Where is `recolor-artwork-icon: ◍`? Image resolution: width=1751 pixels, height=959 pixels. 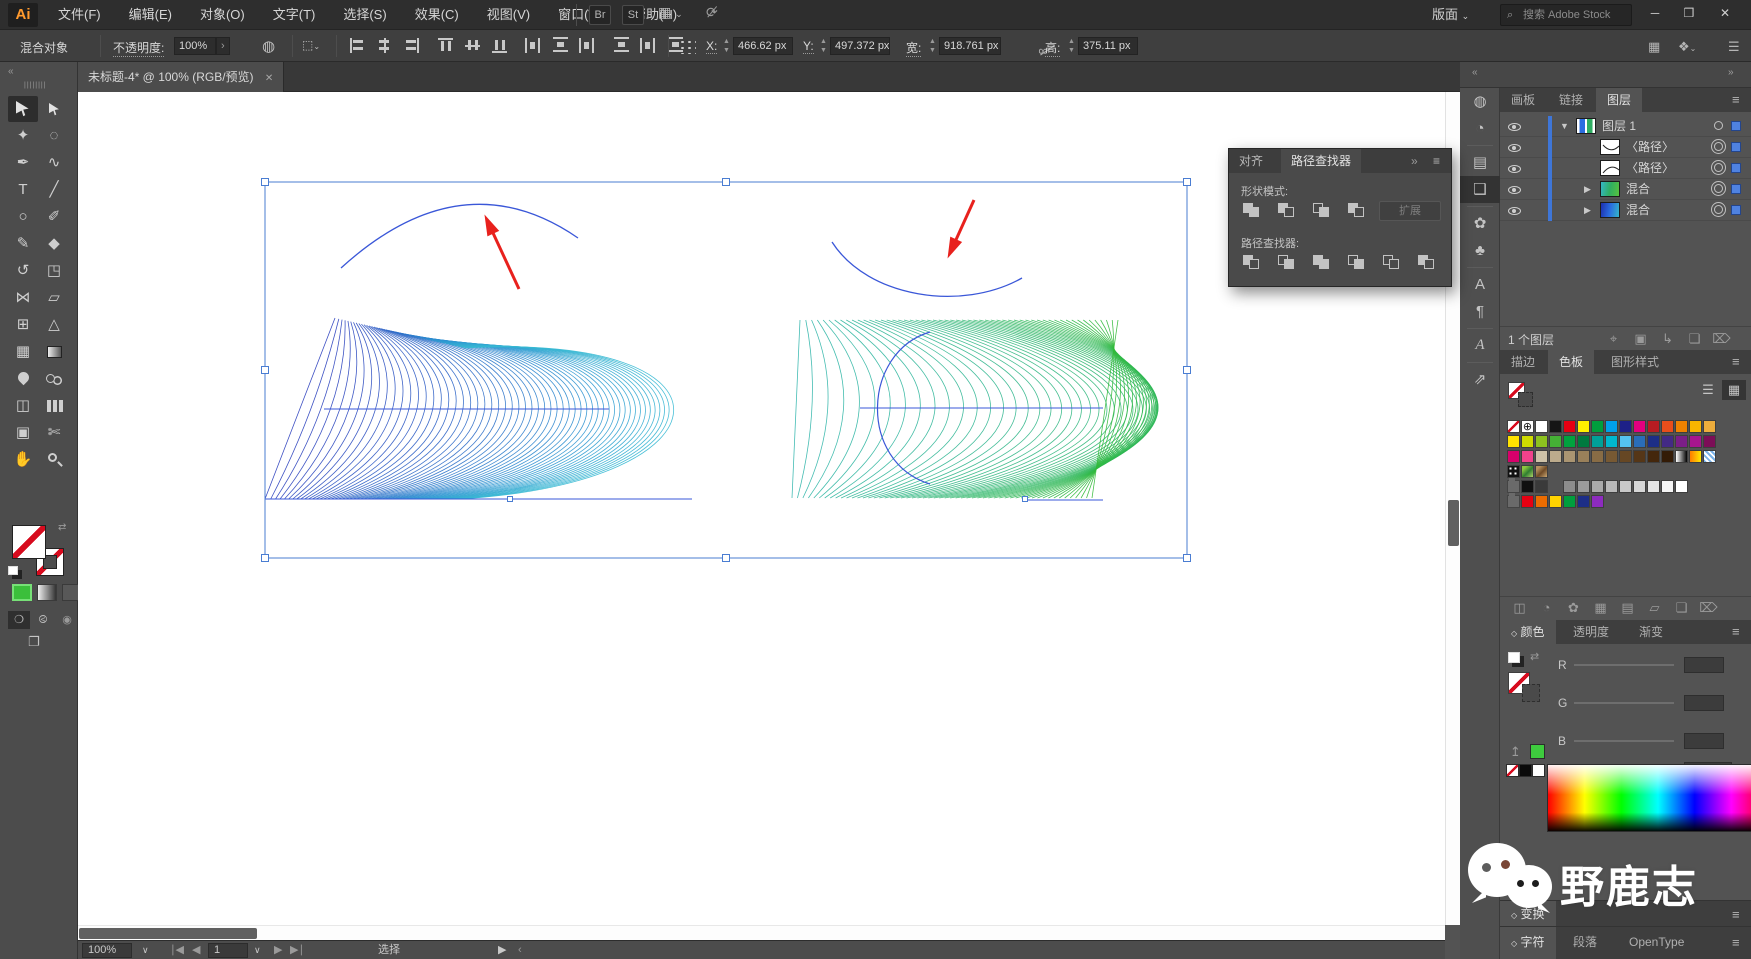
recolor-artwork-icon: ◍ is located at coordinates (268, 46).